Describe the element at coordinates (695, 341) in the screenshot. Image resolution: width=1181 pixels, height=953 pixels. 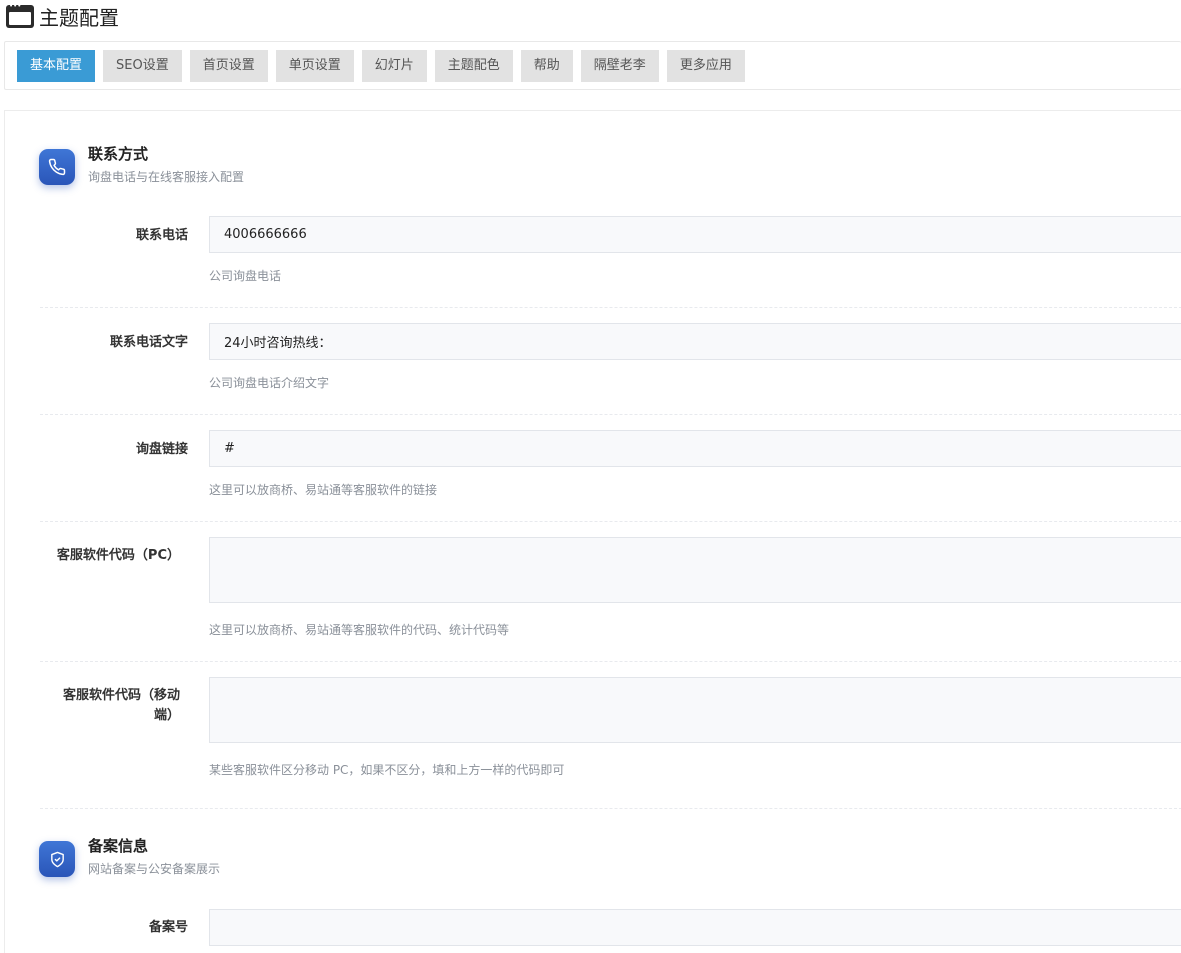
I see `phone-text-input` at that location.